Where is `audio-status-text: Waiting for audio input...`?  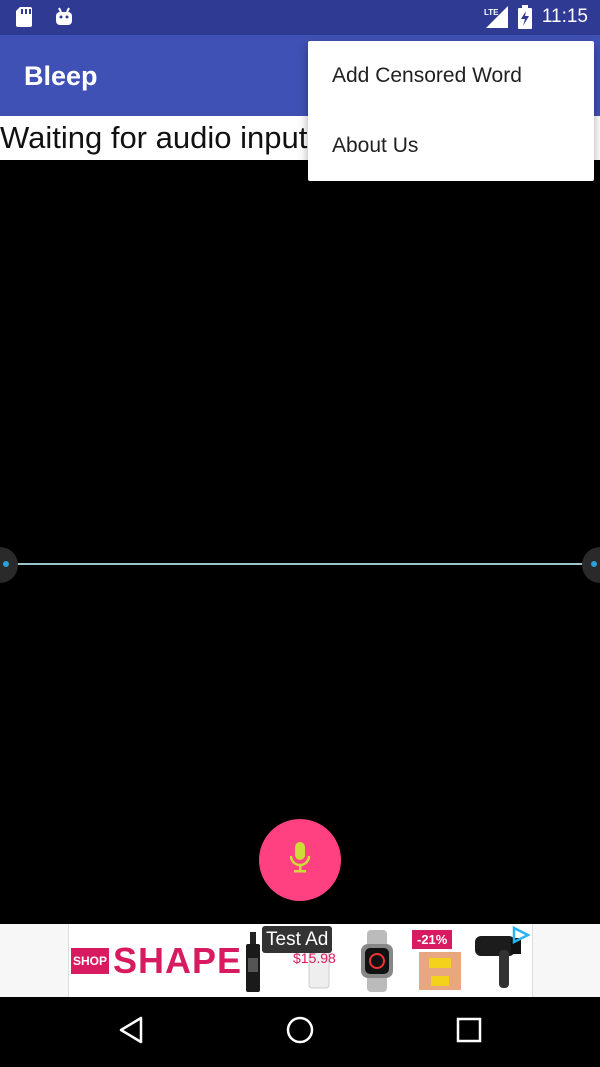
audio-status-text: Waiting for audio input... is located at coordinates (167, 137).